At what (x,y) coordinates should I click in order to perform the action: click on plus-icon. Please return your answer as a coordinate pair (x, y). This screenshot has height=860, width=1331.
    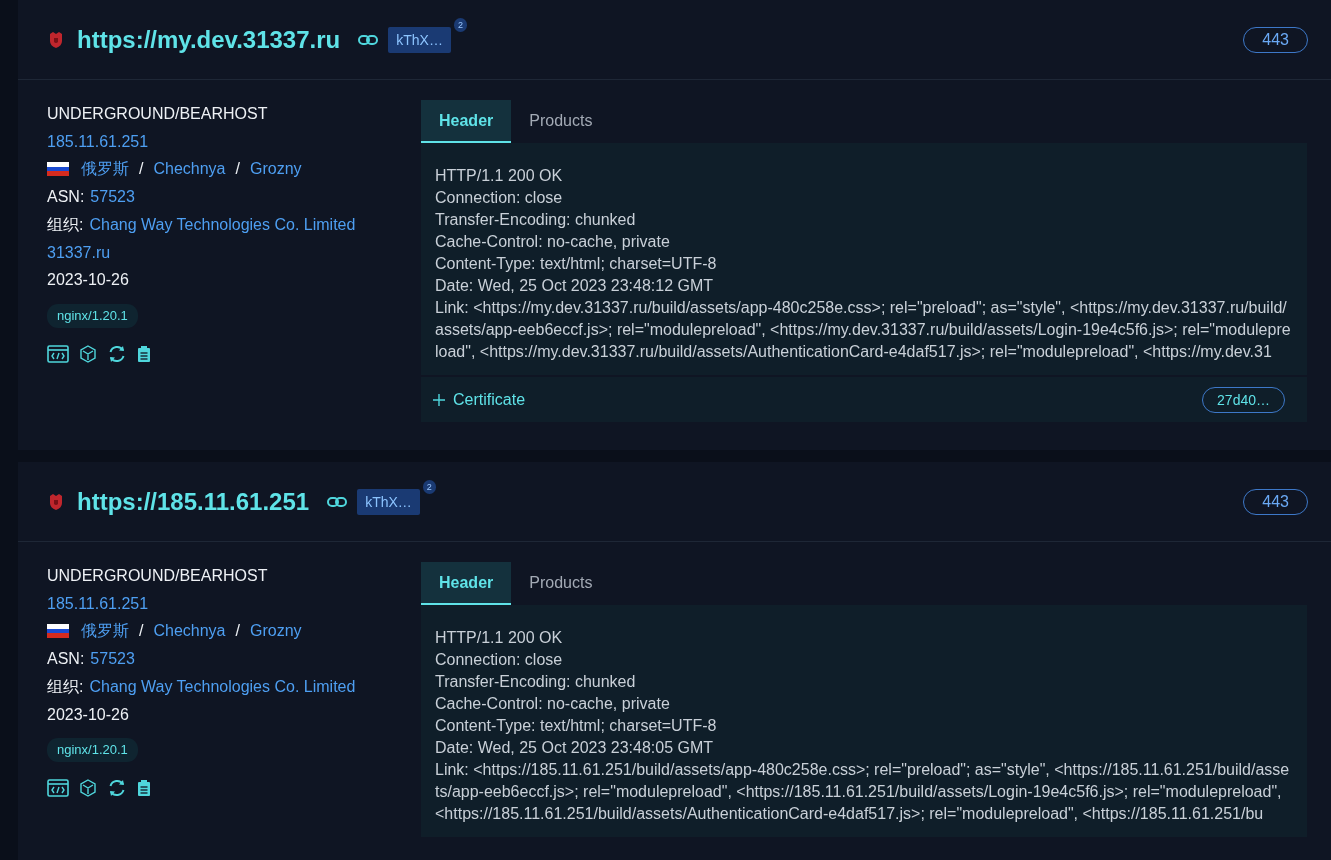
    Looking at the image, I should click on (439, 399).